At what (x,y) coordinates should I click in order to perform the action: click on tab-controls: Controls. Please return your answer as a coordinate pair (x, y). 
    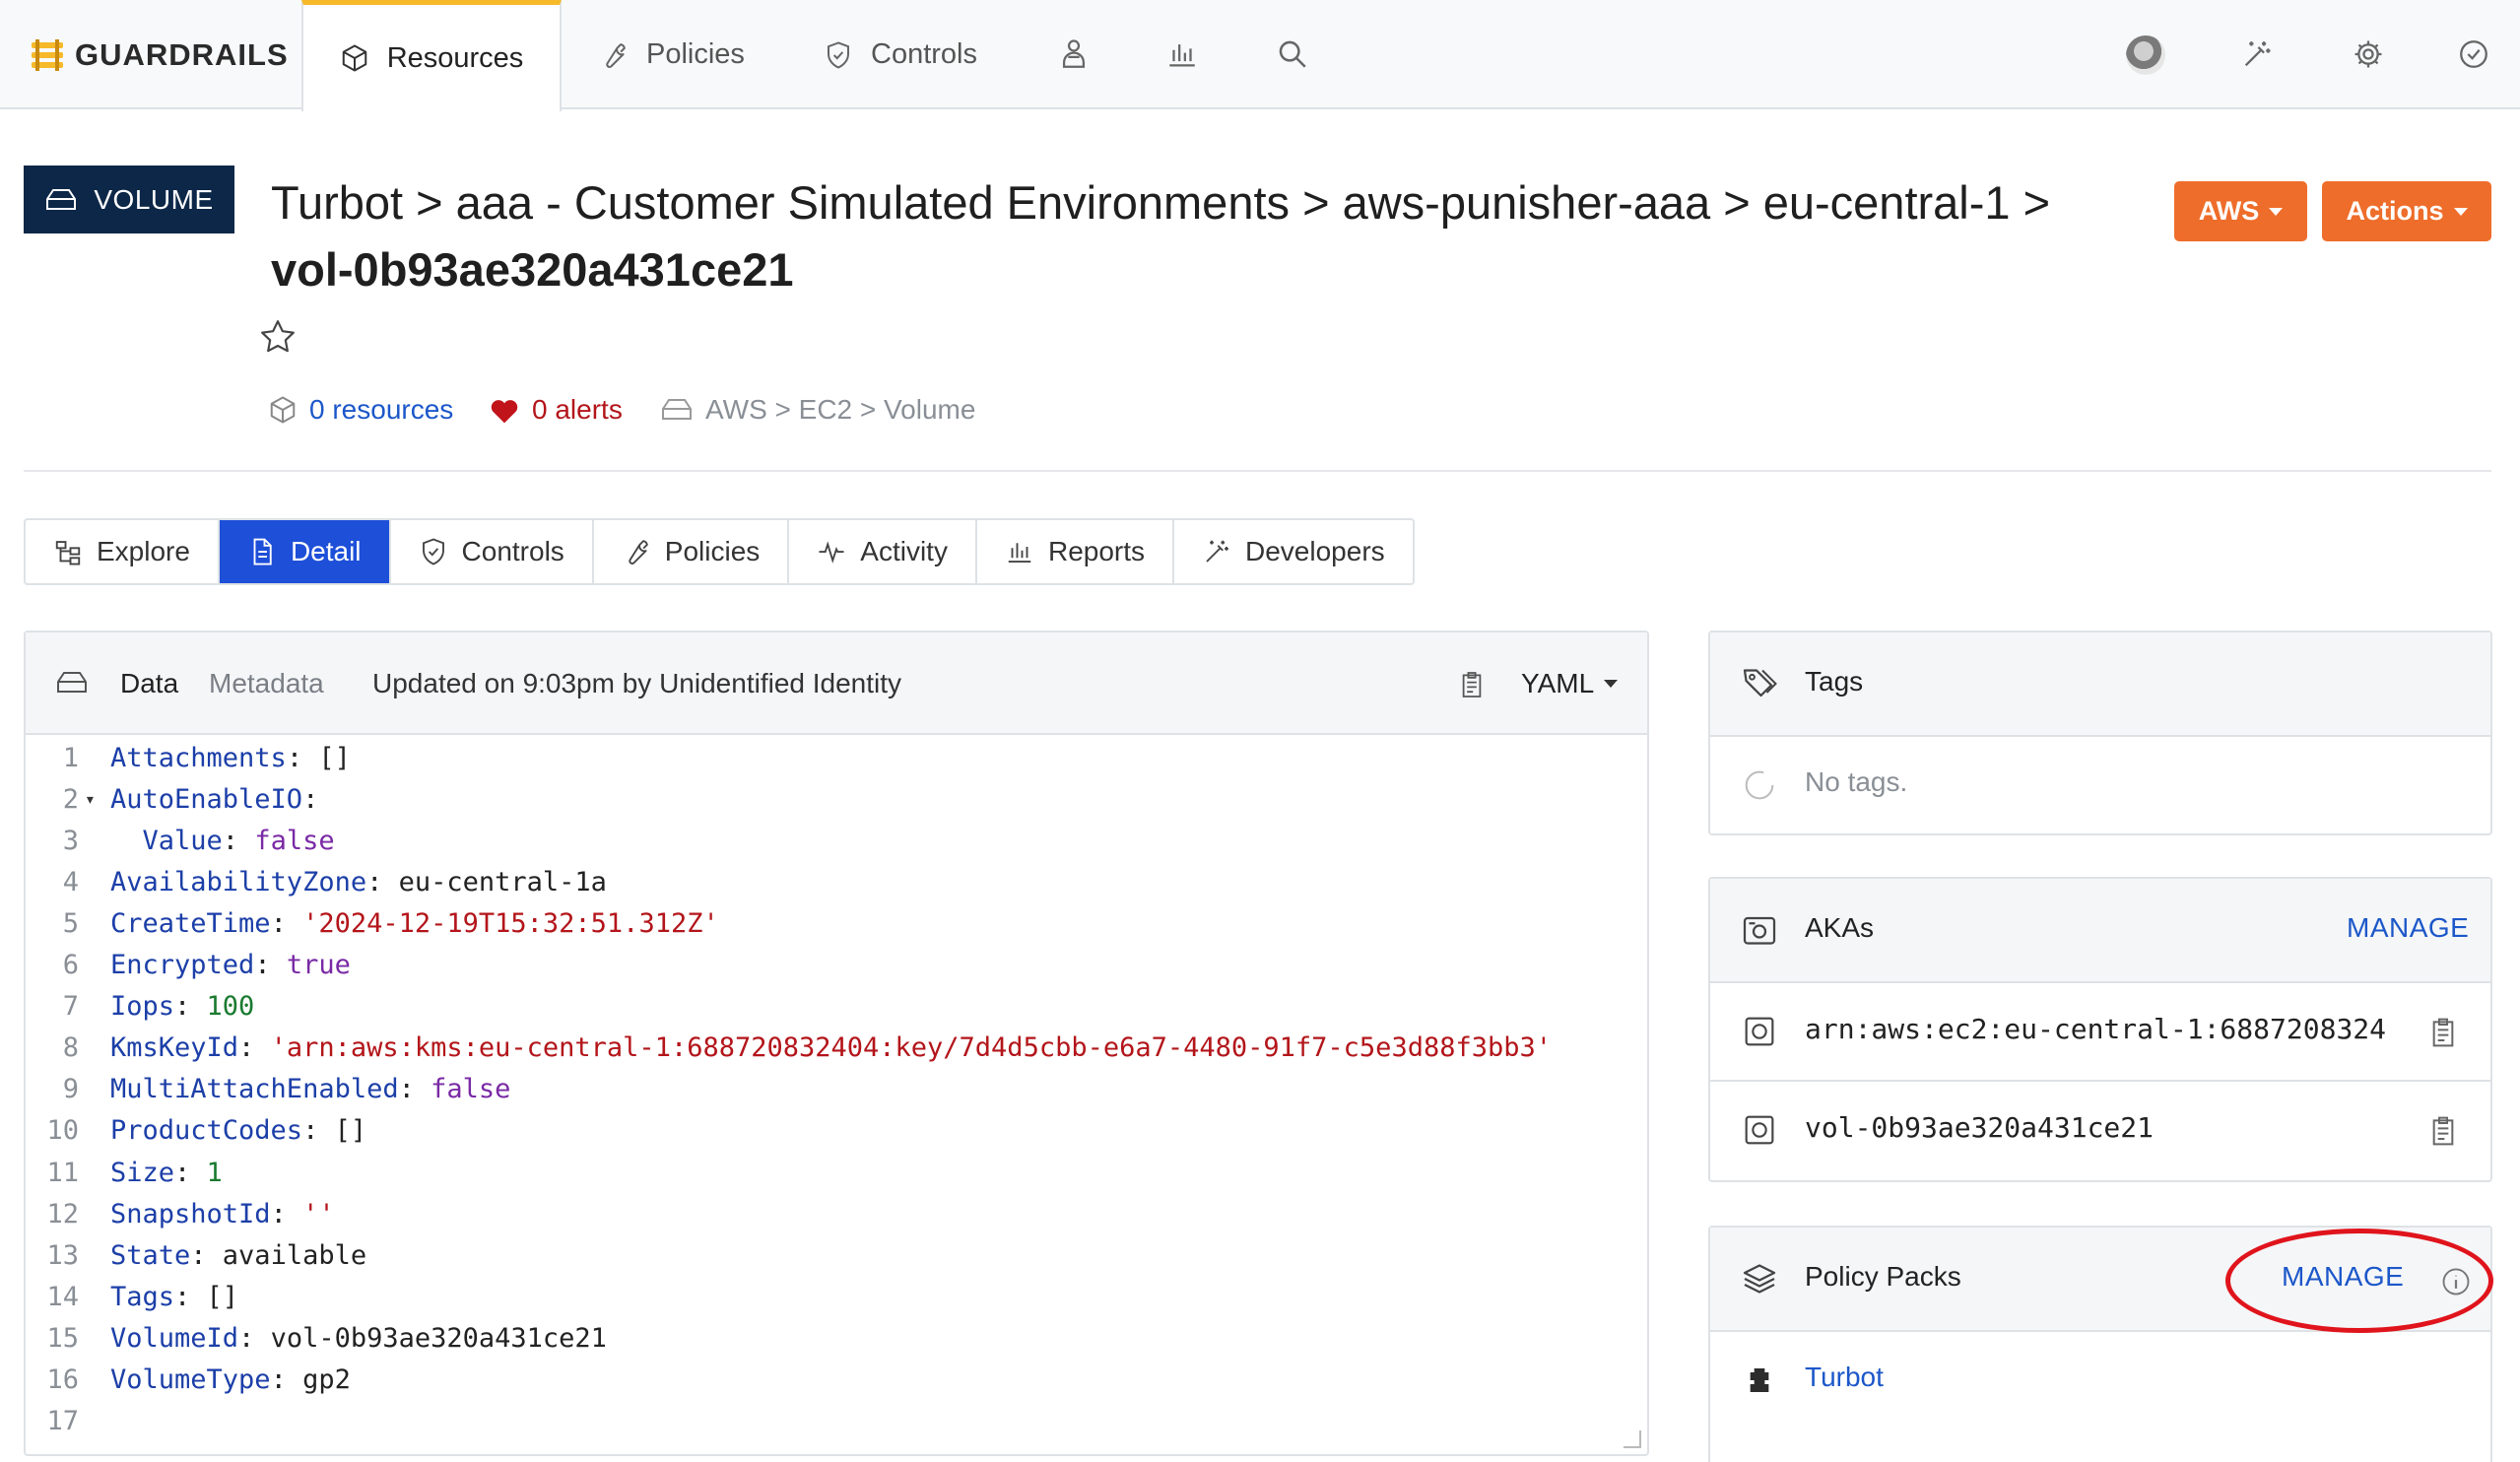
    Looking at the image, I should click on (492, 551).